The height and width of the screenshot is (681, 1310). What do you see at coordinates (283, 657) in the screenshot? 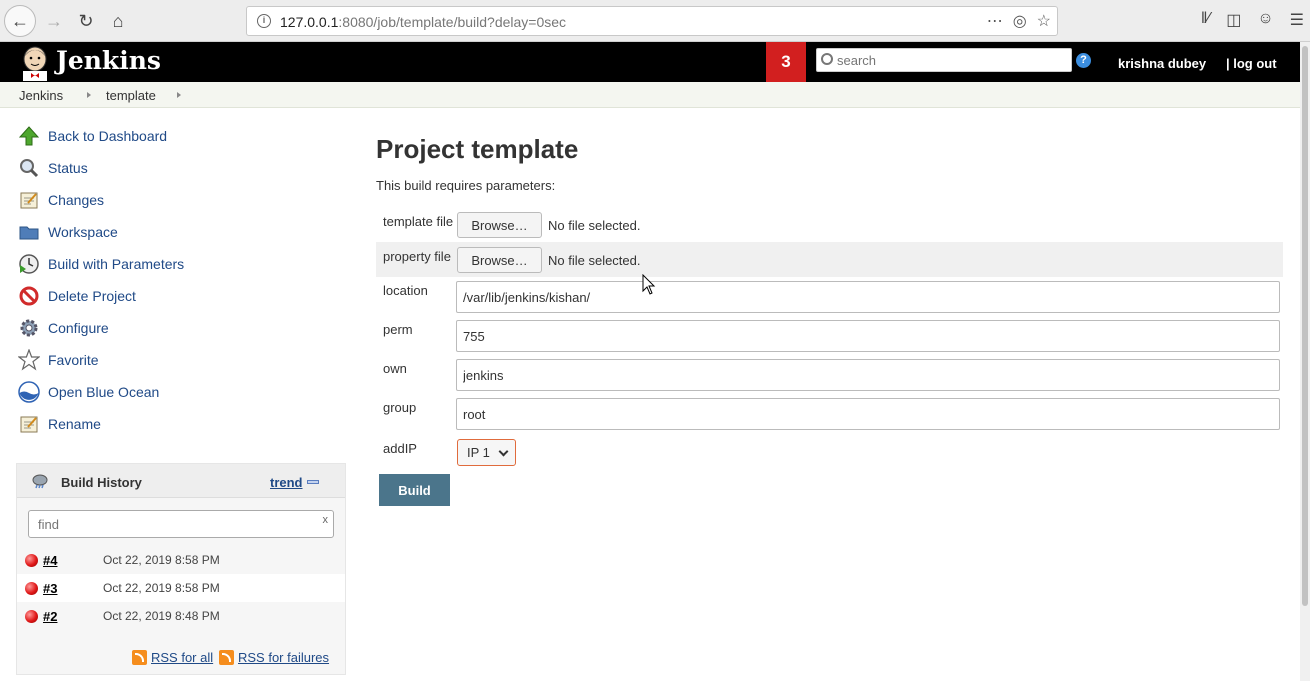
I see `rss-failures-link: RSS for failures` at bounding box center [283, 657].